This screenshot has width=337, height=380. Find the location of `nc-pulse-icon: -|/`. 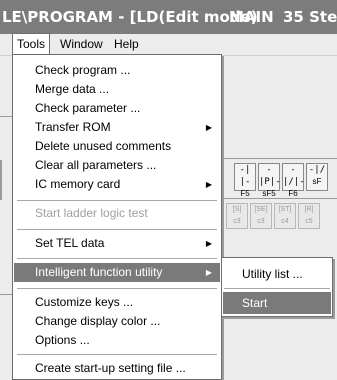

nc-pulse-icon: -|/ is located at coordinates (317, 170).